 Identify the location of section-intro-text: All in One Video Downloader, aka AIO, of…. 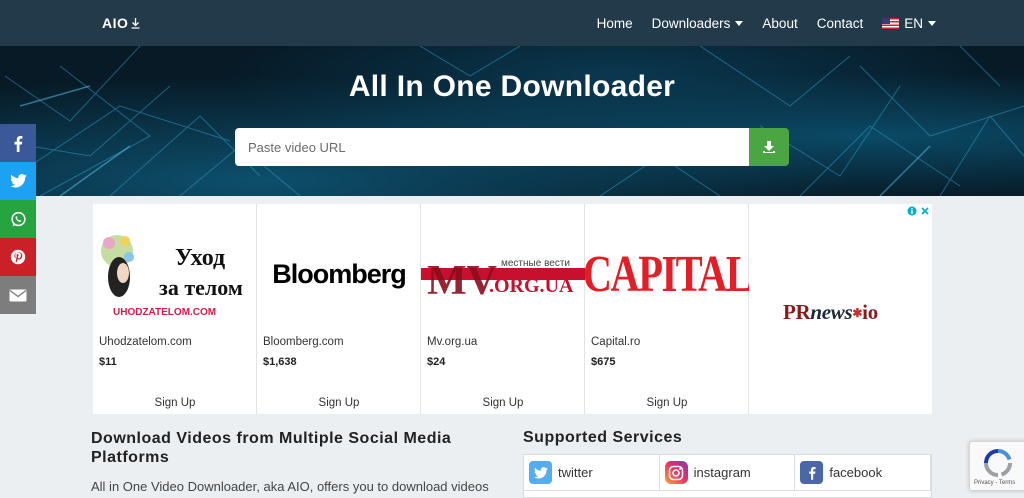
(290, 486).